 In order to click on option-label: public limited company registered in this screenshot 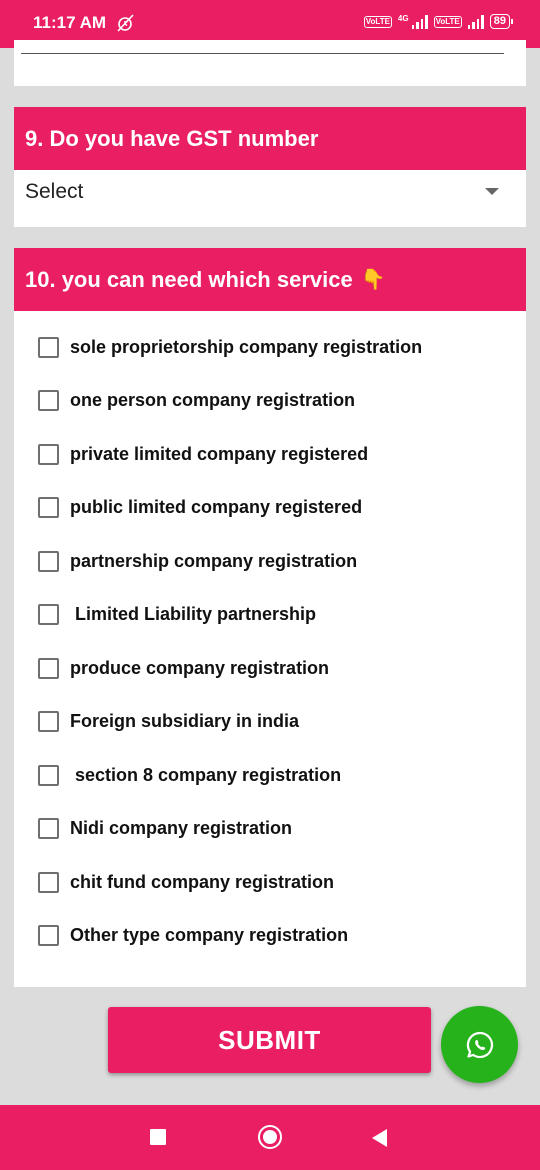, I will do `click(216, 506)`.